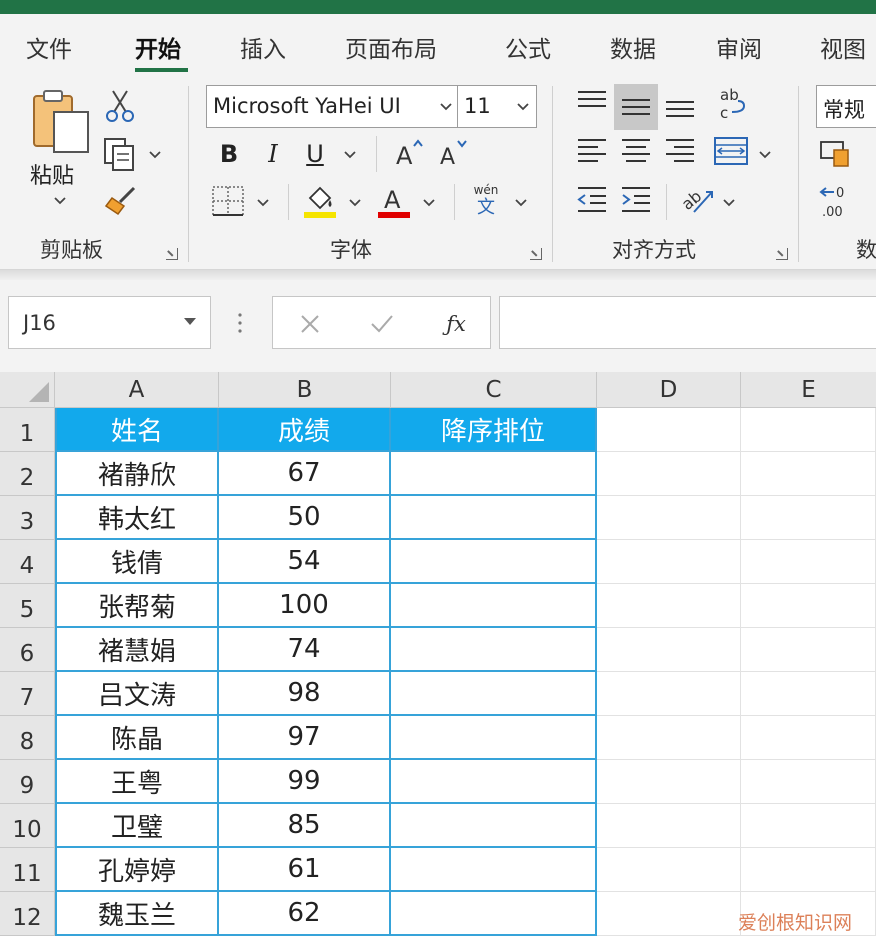  I want to click on accounting-format-icon, so click(838, 153).